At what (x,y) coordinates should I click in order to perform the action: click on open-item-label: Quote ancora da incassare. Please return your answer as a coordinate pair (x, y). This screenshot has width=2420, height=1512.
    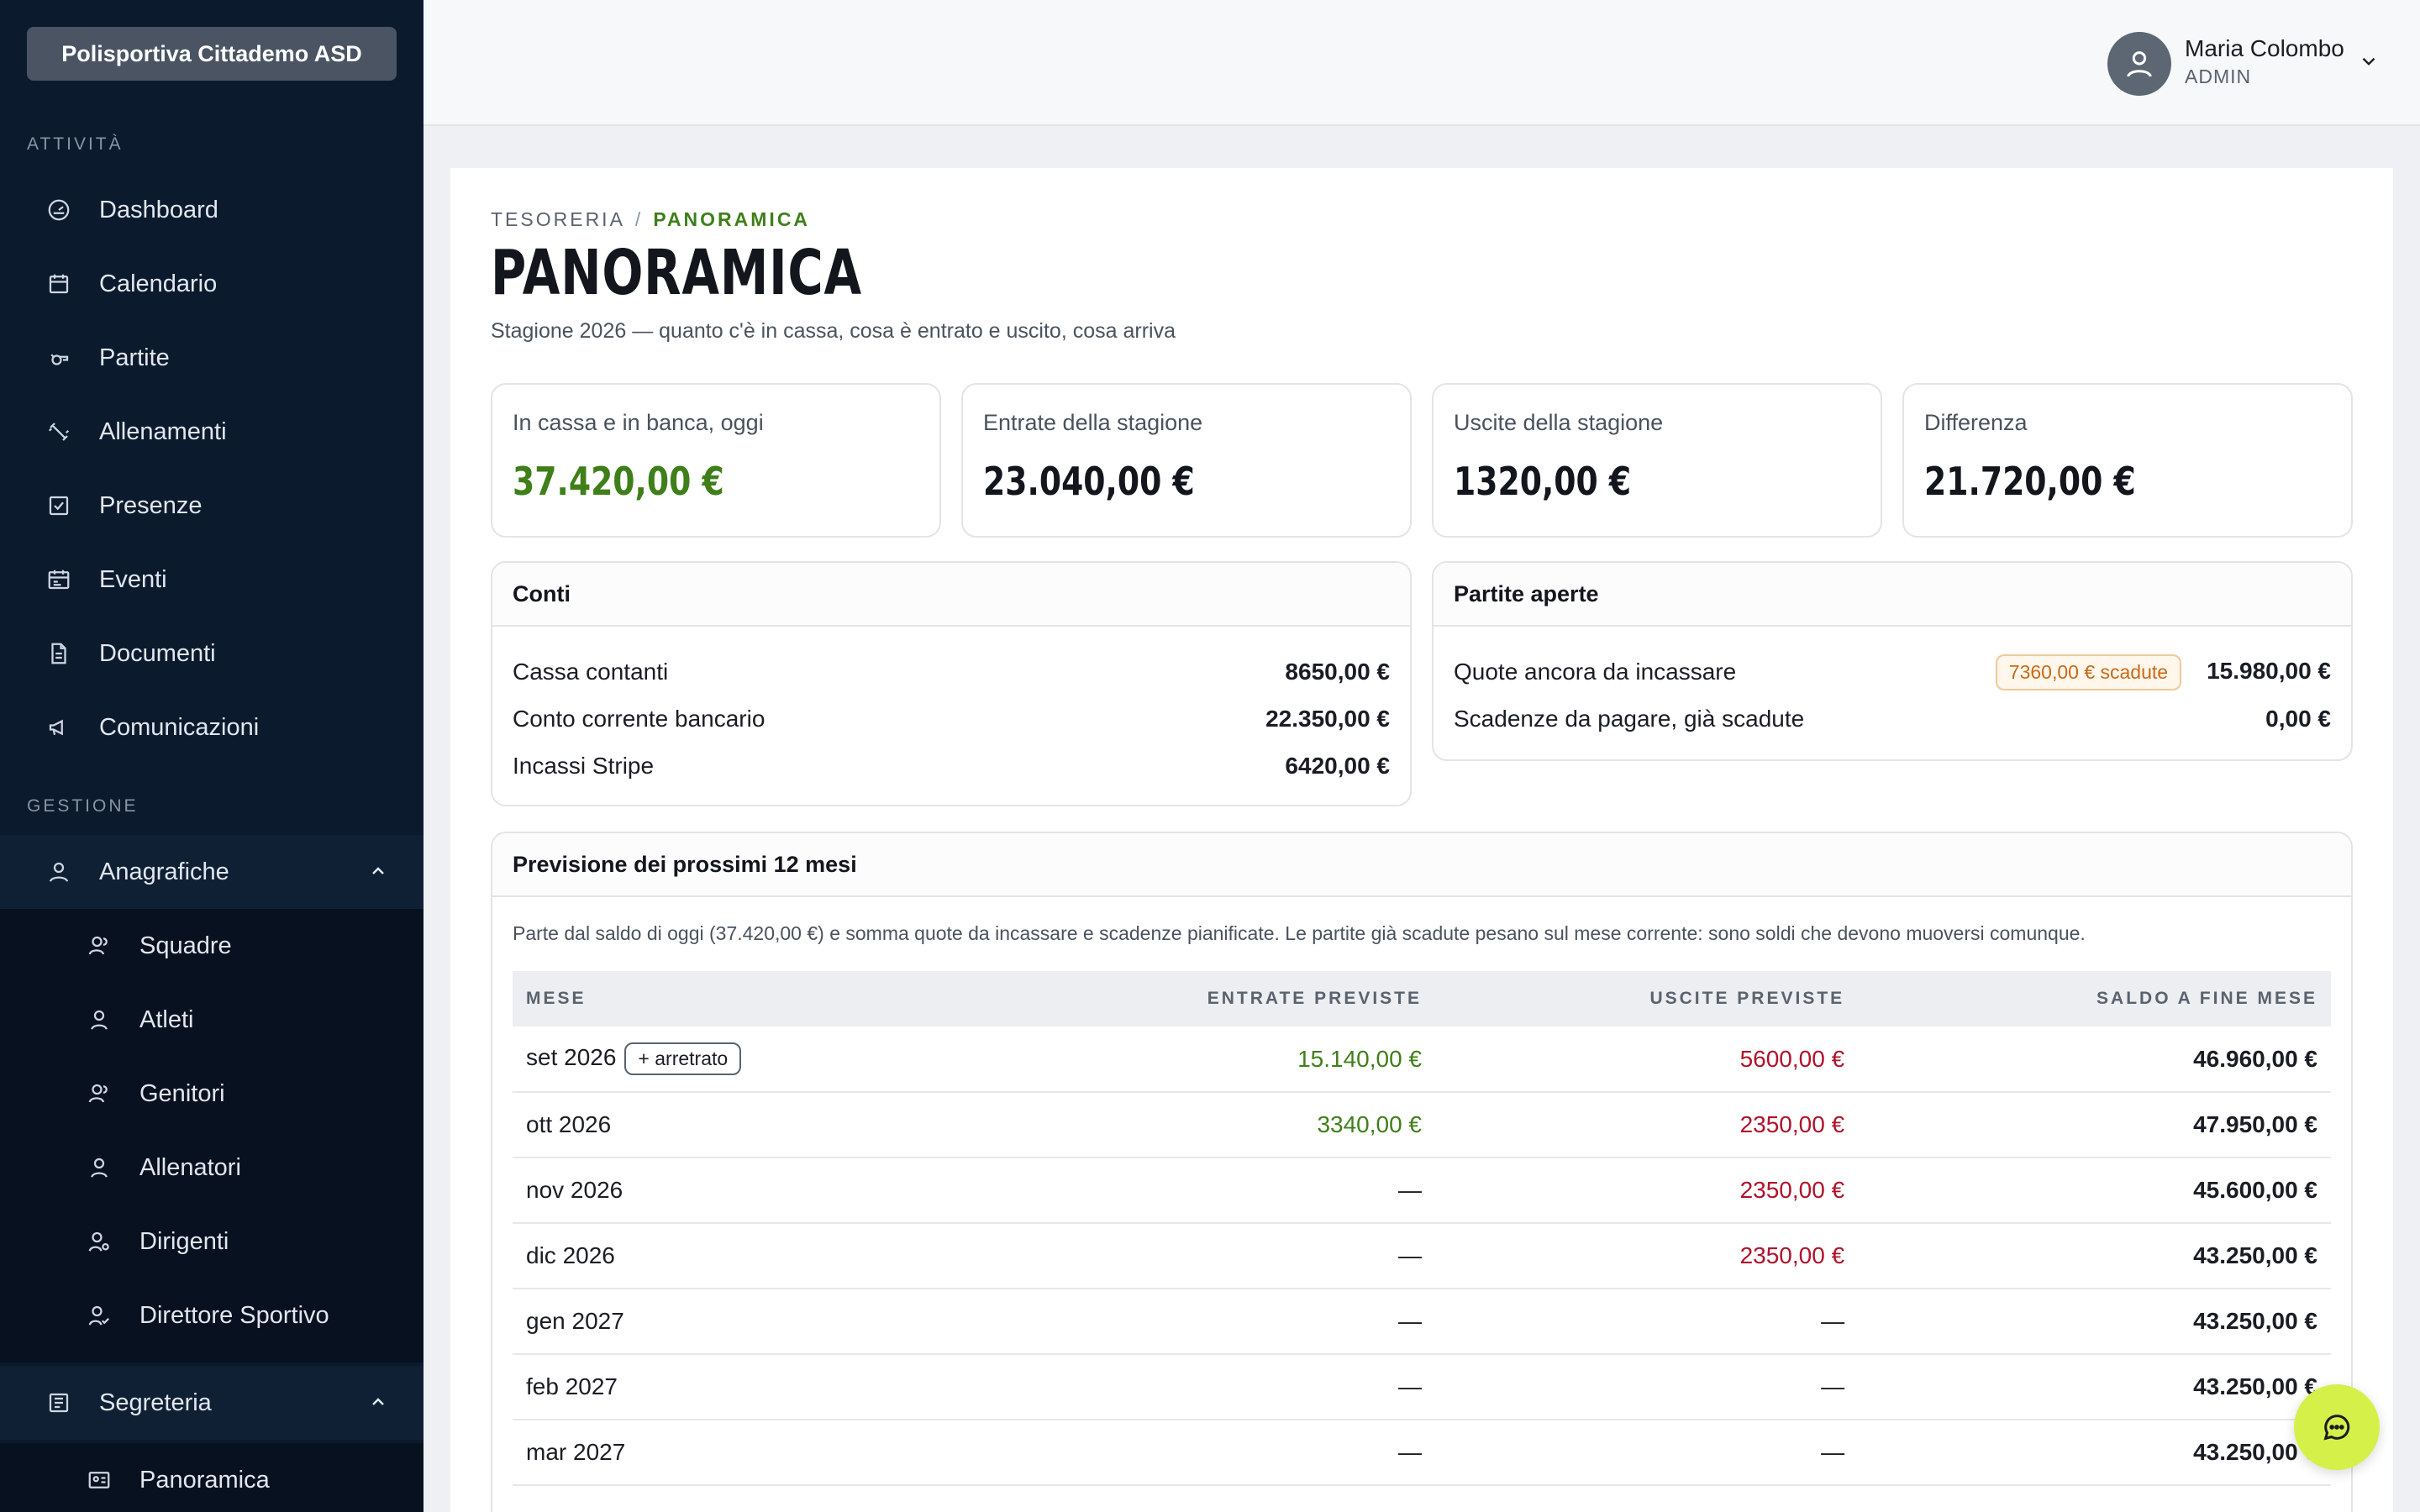
    Looking at the image, I should click on (1595, 672).